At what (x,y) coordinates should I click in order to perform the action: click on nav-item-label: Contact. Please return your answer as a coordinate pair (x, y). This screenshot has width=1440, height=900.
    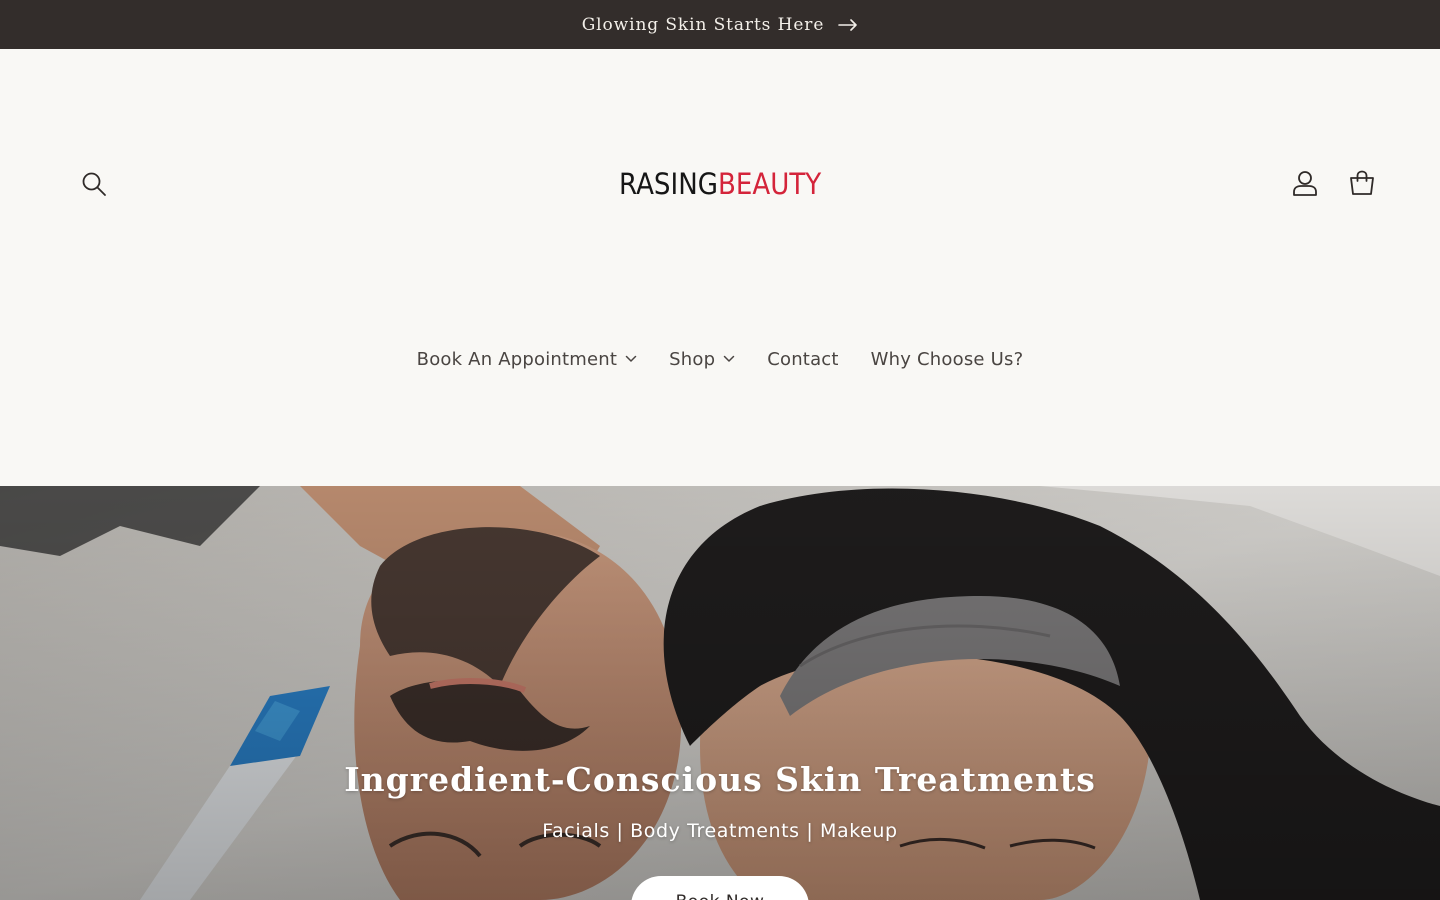
    Looking at the image, I should click on (803, 359).